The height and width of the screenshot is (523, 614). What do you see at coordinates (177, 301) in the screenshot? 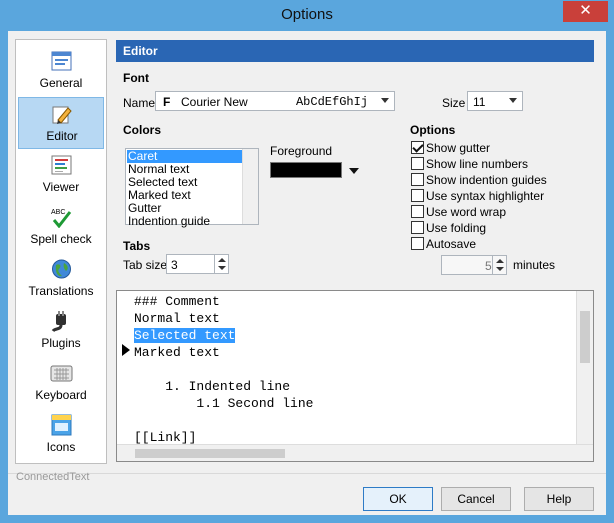
I see `preview-line-comment: ### Comment` at bounding box center [177, 301].